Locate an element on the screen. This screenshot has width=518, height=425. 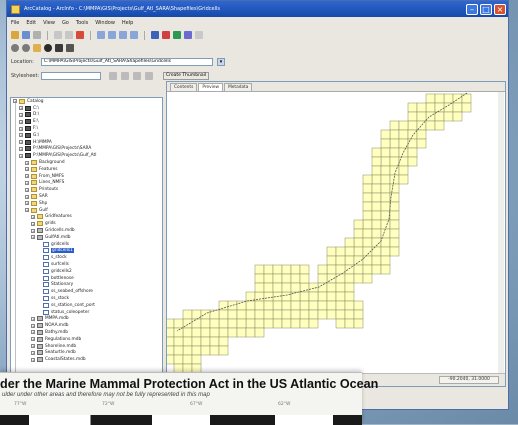
tree-item: + D:\ is located at coordinates (86, 115).